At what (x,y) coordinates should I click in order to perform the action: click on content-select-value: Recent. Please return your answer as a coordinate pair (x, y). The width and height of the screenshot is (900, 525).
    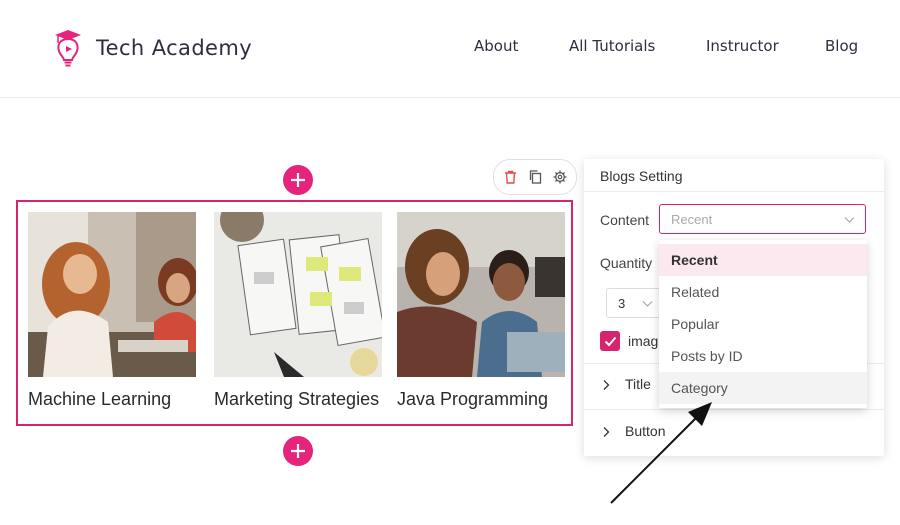
    Looking at the image, I should click on (692, 219).